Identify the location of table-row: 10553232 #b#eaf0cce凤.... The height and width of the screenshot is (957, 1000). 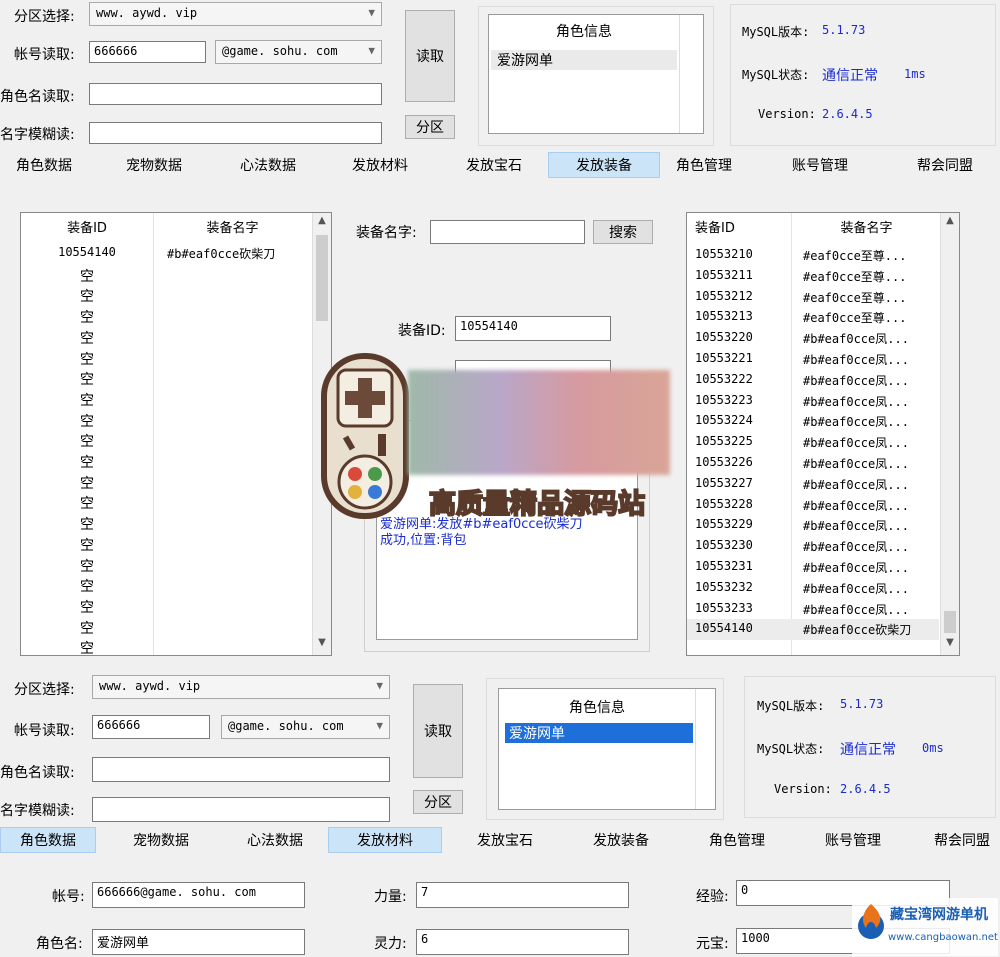
(813, 588).